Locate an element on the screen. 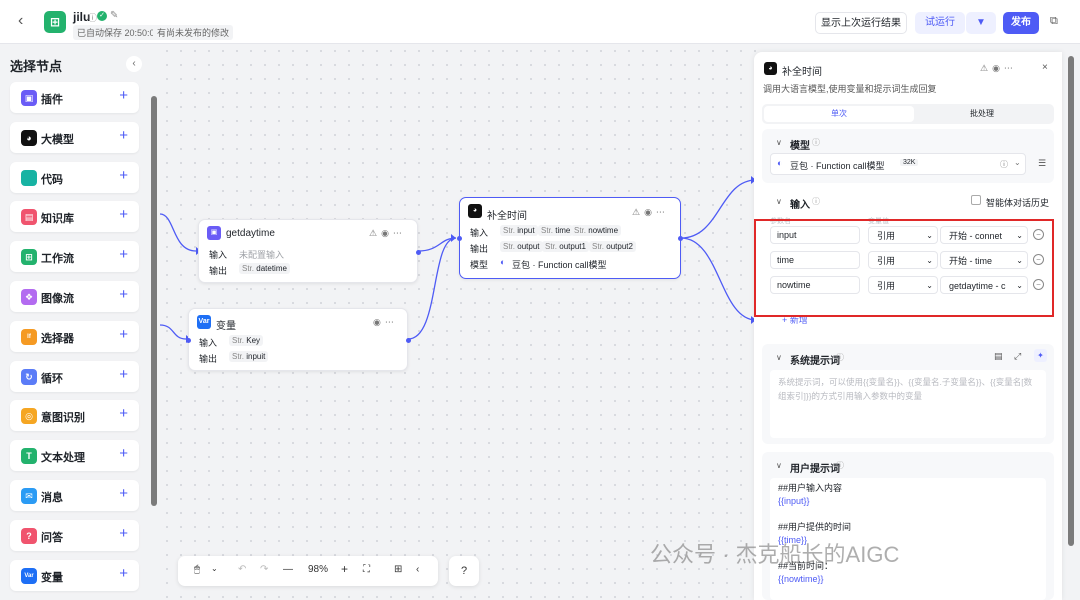 Image resolution: width=1080 pixels, height=600 pixels. zoom-out-icon: — is located at coordinates (288, 569).